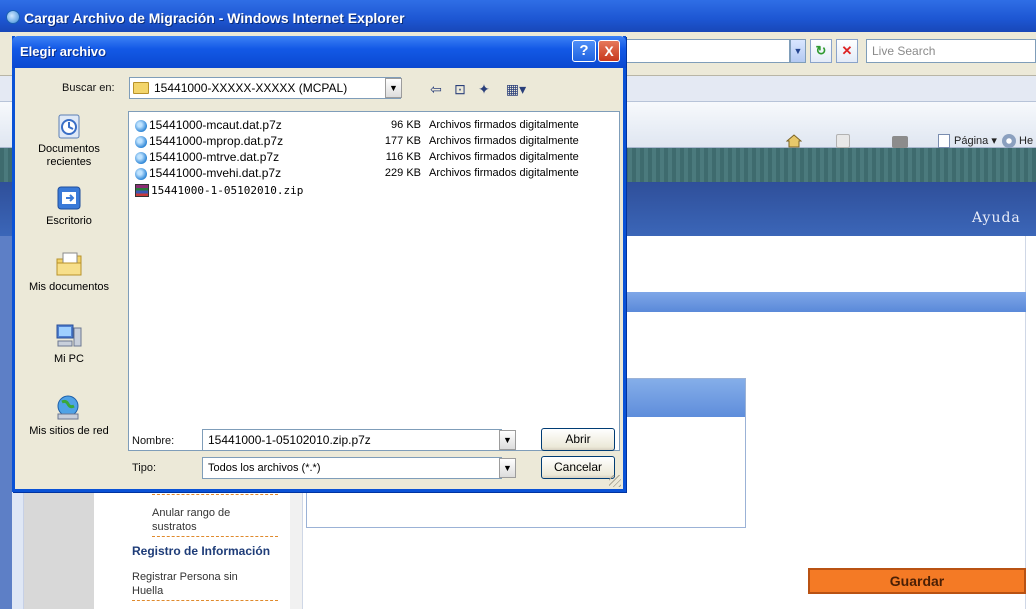 Image resolution: width=1036 pixels, height=609 pixels. I want to click on filename-label: Nombre:, so click(153, 441).